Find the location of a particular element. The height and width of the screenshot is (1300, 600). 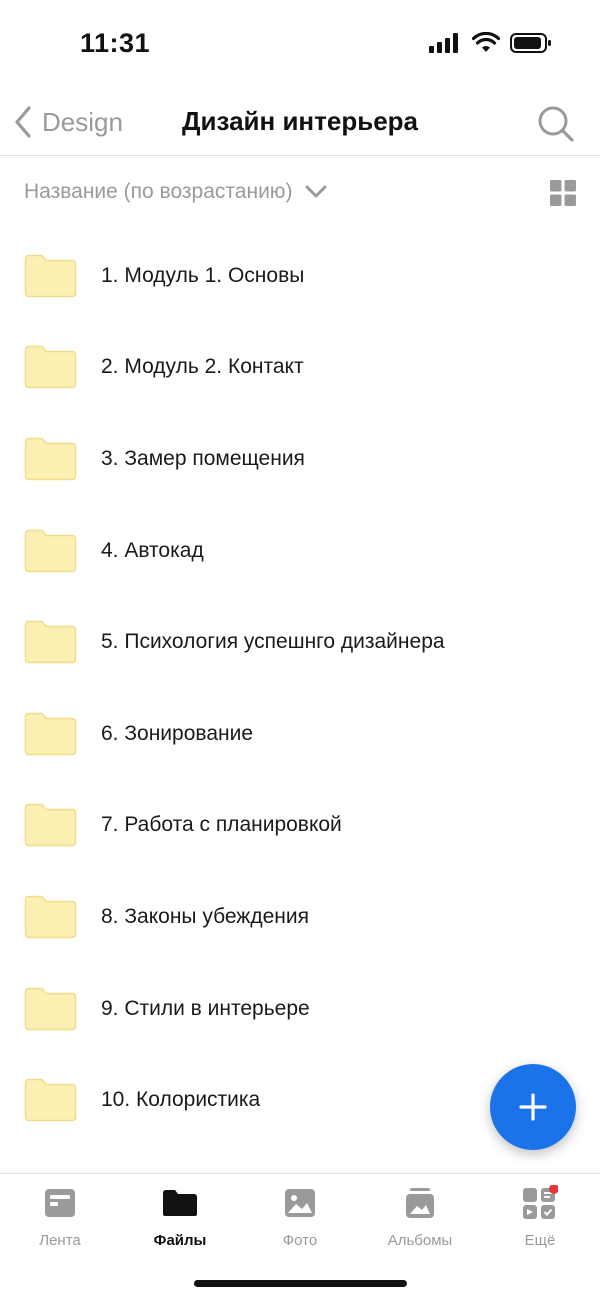

add-button is located at coordinates (533, 1107).